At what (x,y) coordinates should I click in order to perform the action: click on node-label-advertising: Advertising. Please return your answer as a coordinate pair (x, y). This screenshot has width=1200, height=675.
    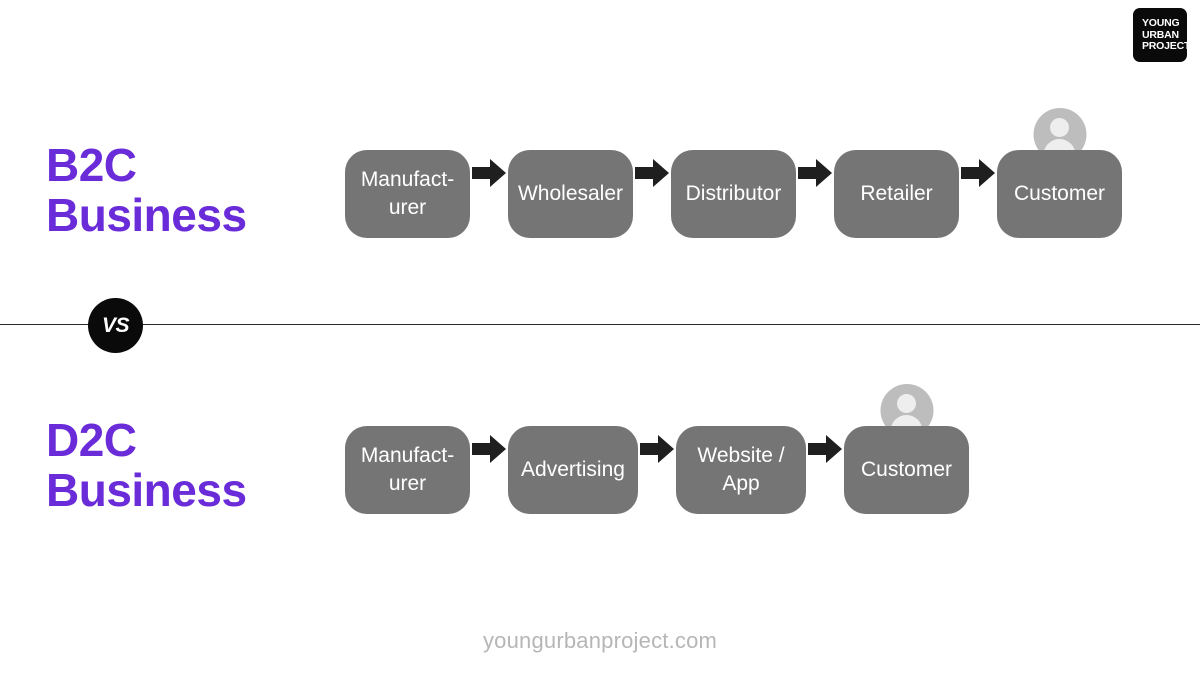
    Looking at the image, I should click on (573, 470).